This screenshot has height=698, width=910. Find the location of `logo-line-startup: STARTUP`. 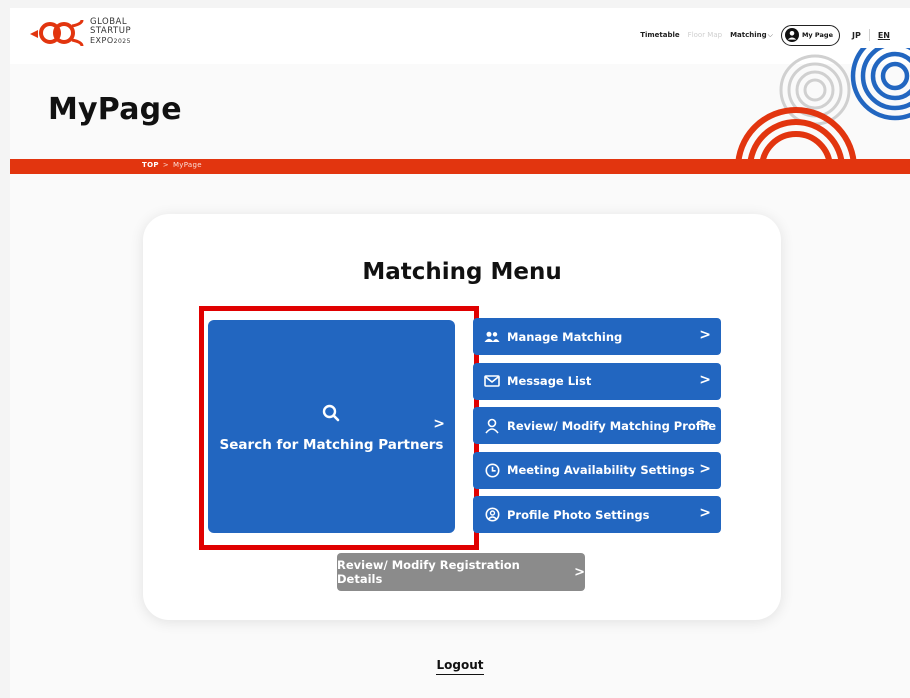

logo-line-startup: STARTUP is located at coordinates (111, 31).